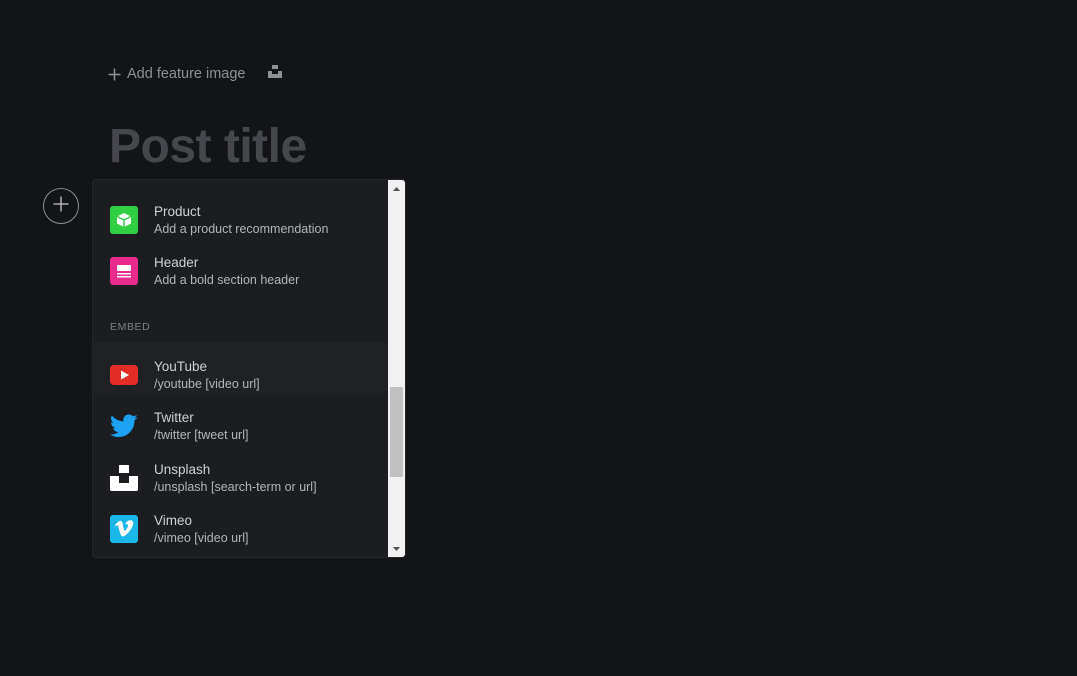  I want to click on card-item-description: Add a product recommendation, so click(241, 229).